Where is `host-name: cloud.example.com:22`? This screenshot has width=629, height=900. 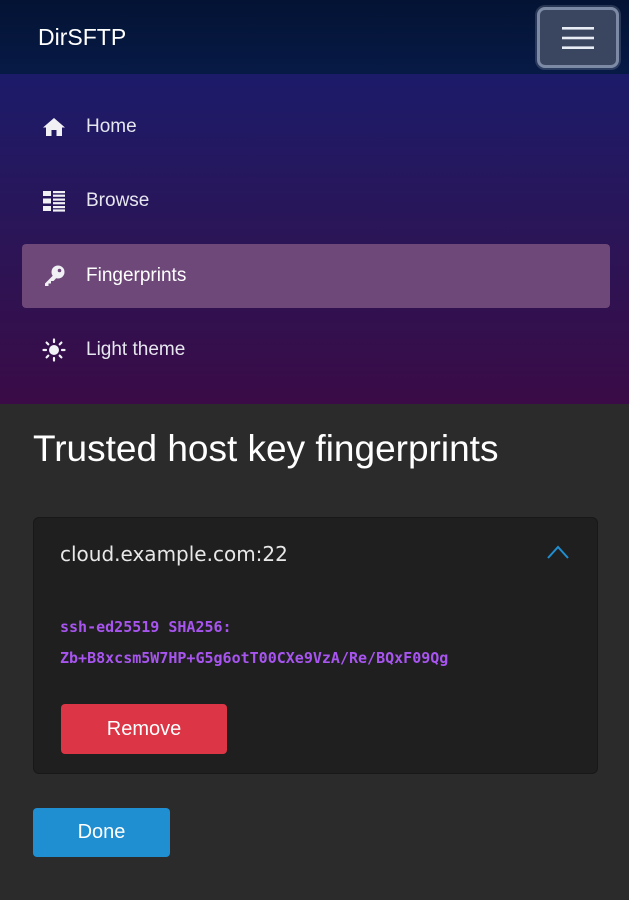 host-name: cloud.example.com:22 is located at coordinates (174, 554).